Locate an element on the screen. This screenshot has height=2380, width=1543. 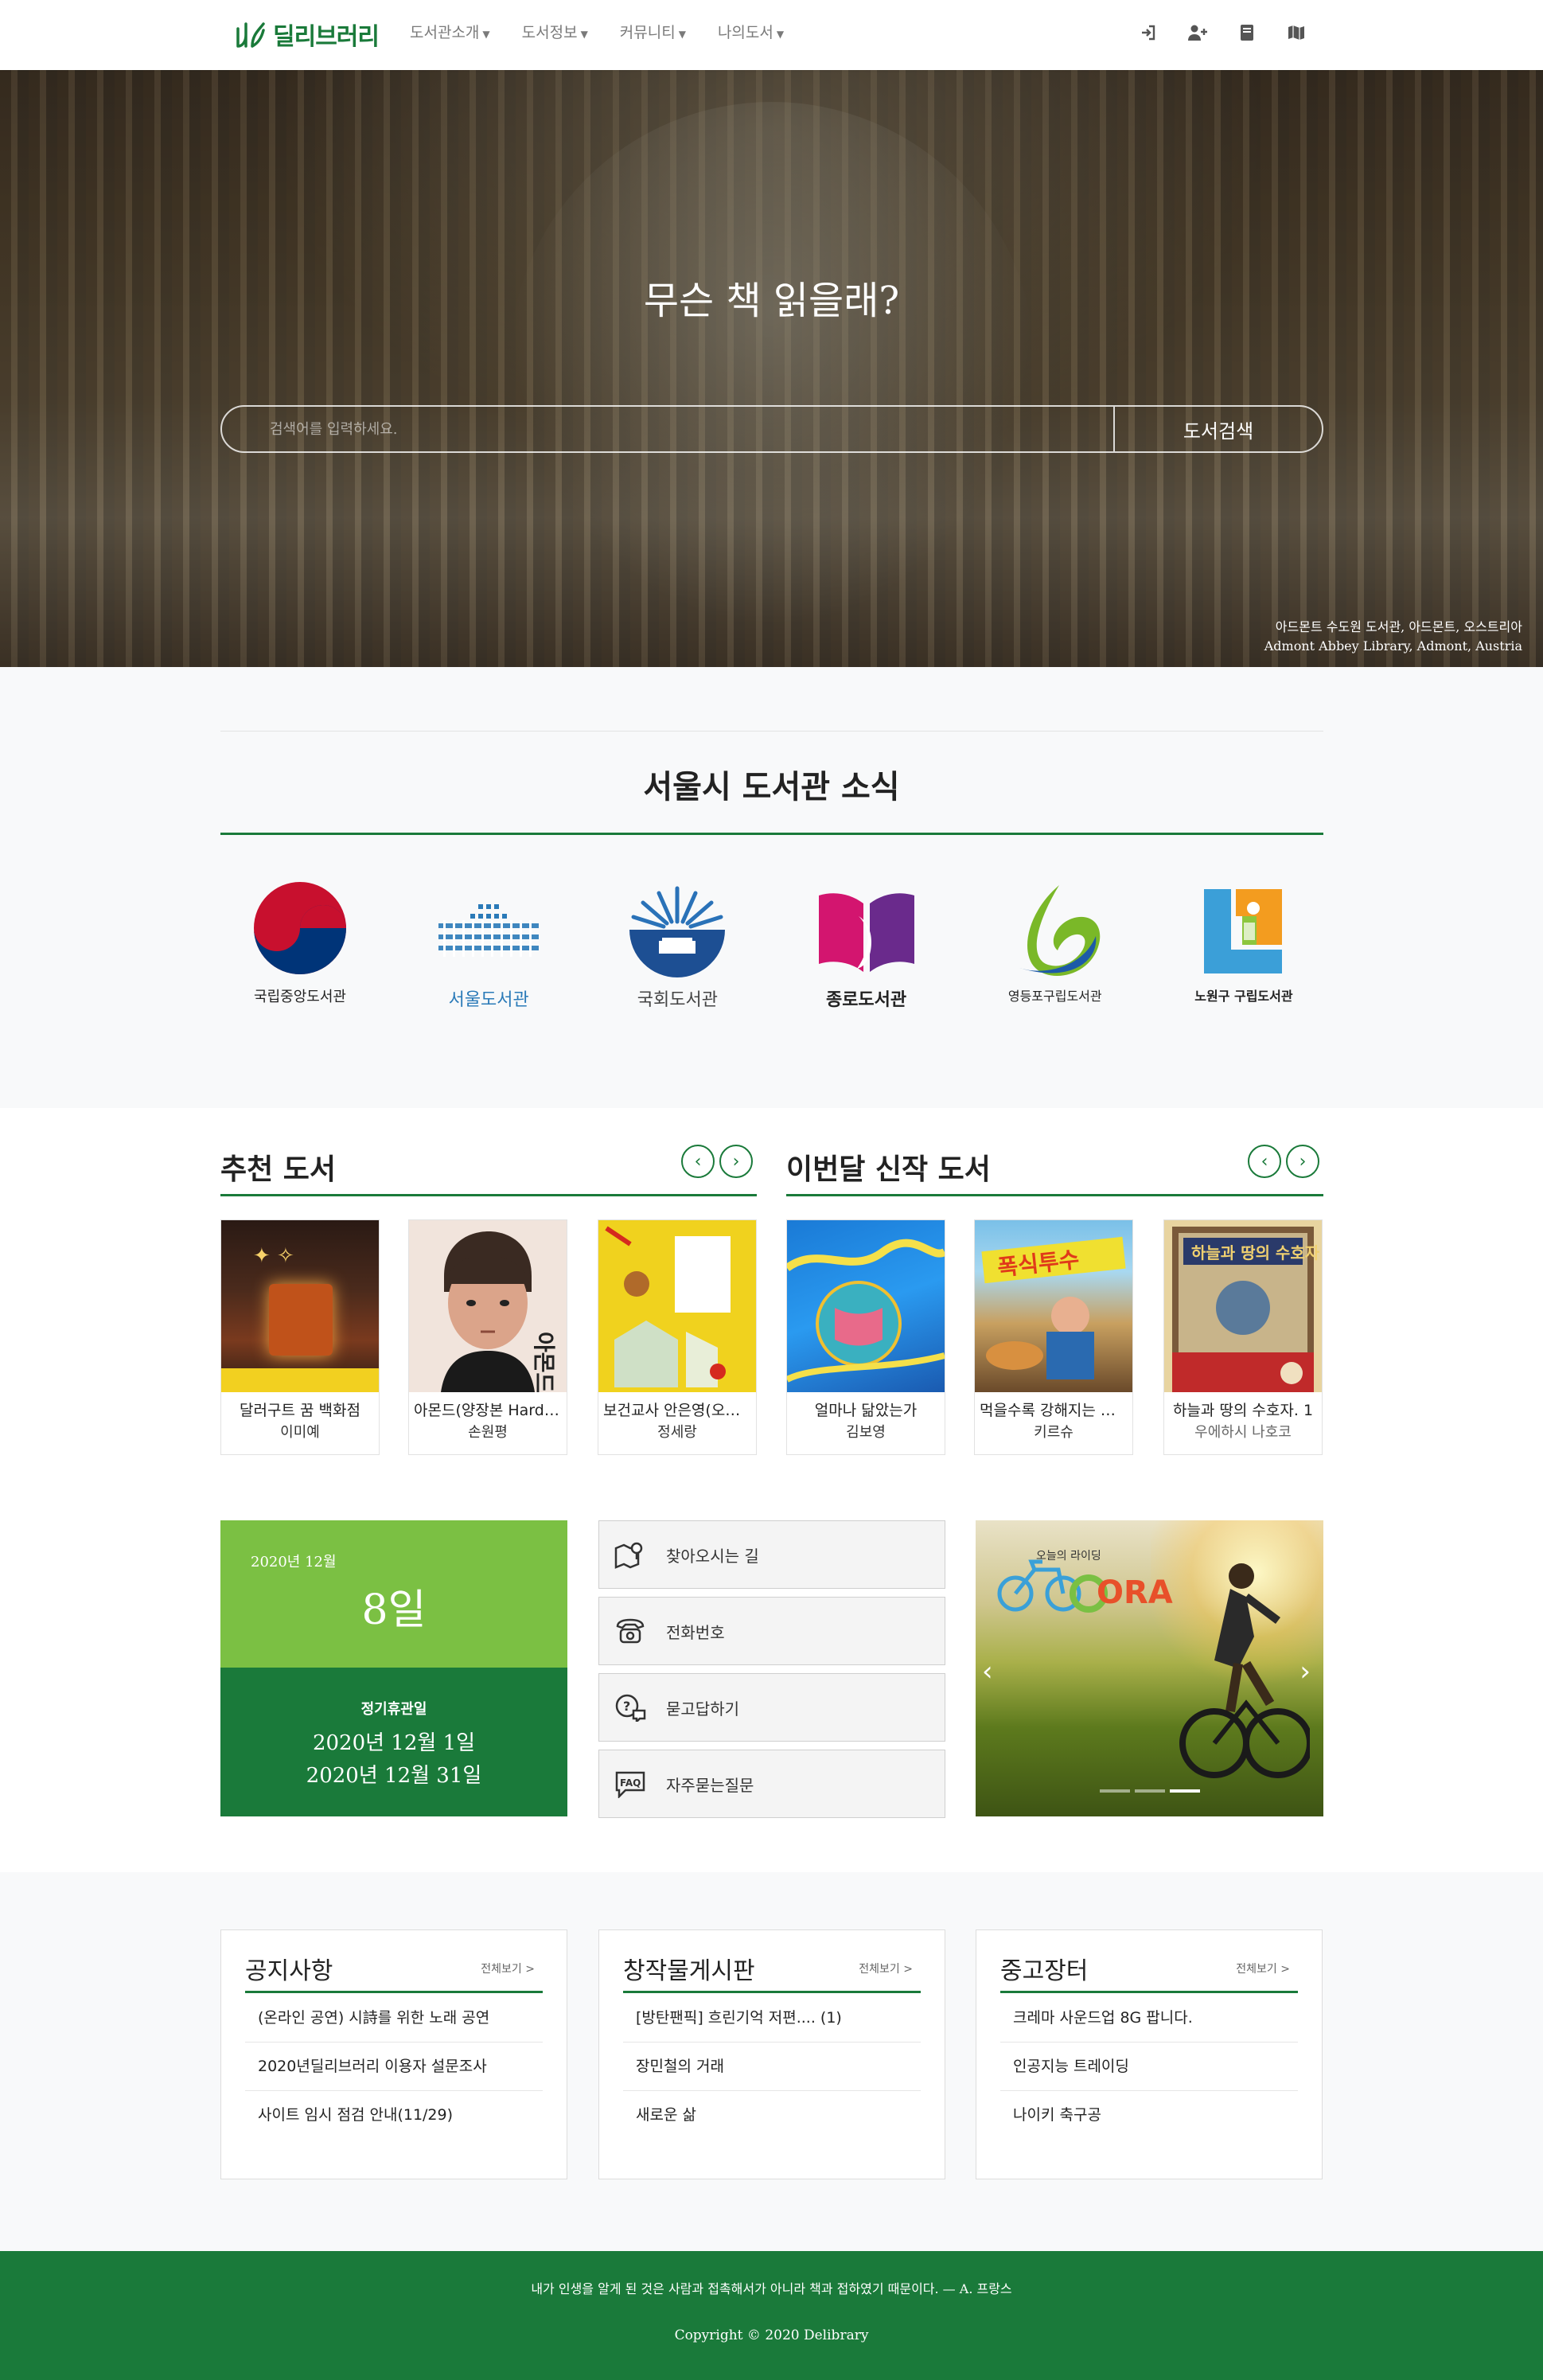
list-item: 인공지능 트레이딩 is located at coordinates (1149, 2067).